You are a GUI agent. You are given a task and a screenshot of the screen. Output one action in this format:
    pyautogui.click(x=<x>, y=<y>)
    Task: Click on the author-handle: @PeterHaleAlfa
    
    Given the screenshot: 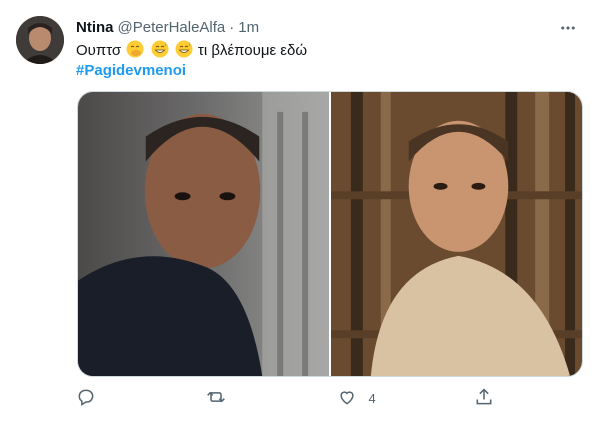 What is the action you would take?
    pyautogui.click(x=172, y=27)
    